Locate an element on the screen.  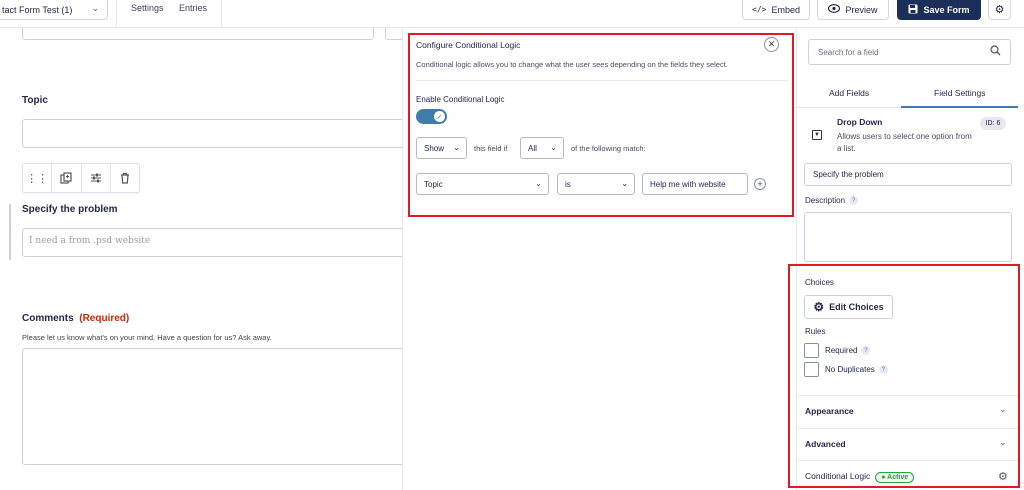
floppy-disk-icon is located at coordinates (913, 10).